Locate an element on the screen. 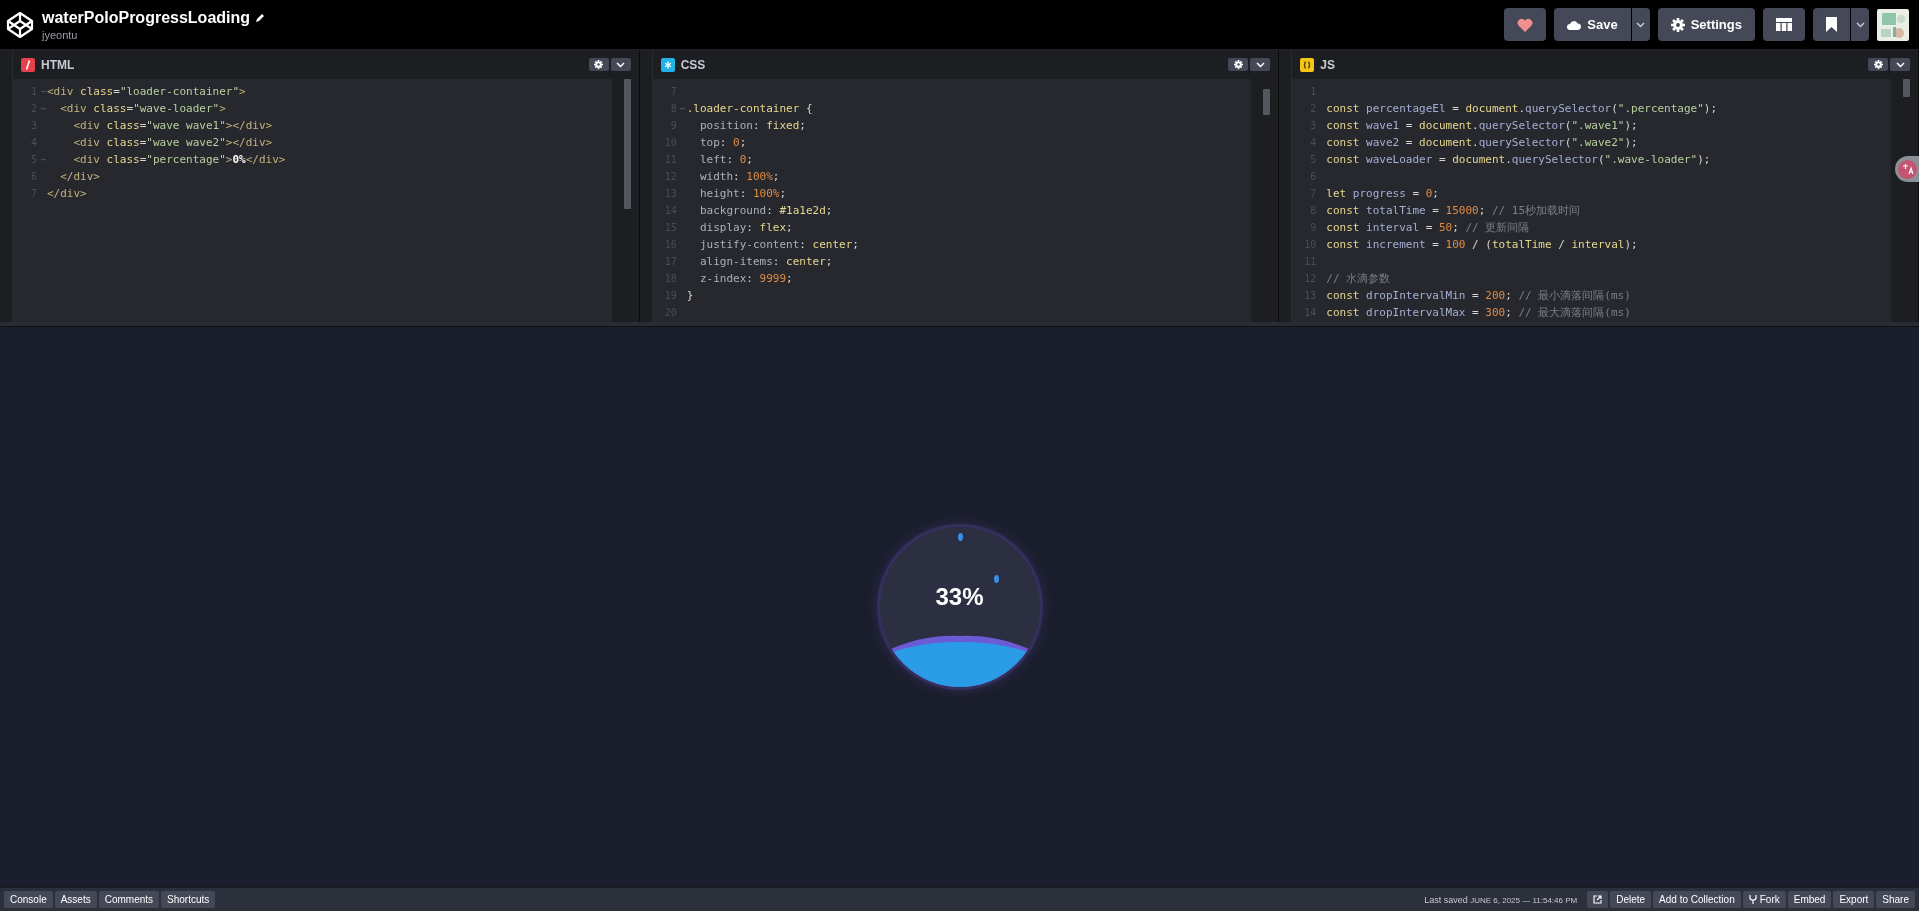 This screenshot has width=1919, height=911. code-line: justify-content: center; is located at coordinates (778, 244).